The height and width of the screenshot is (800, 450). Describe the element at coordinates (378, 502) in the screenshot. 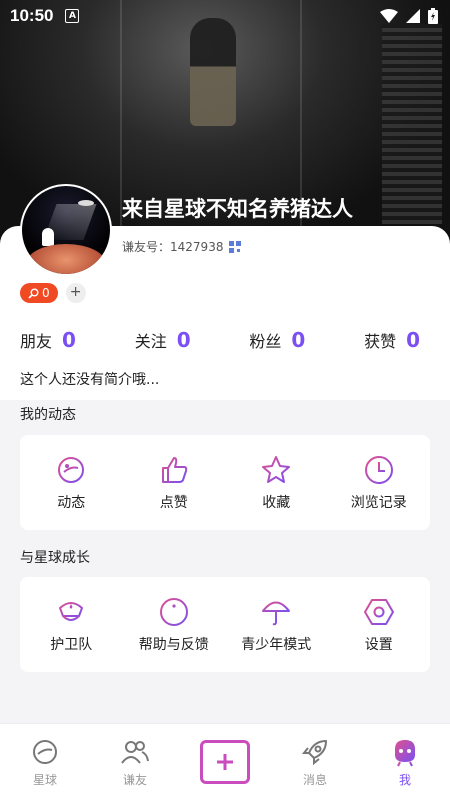

I see `item-label: 浏览记录` at that location.